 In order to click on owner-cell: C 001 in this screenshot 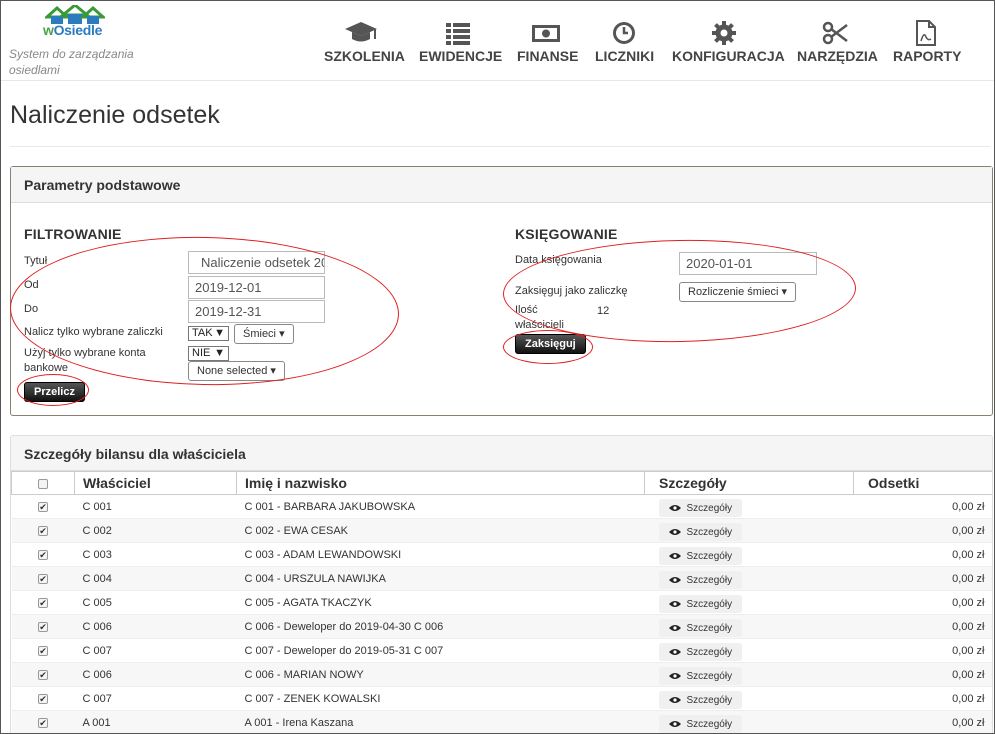, I will do `click(155, 506)`.